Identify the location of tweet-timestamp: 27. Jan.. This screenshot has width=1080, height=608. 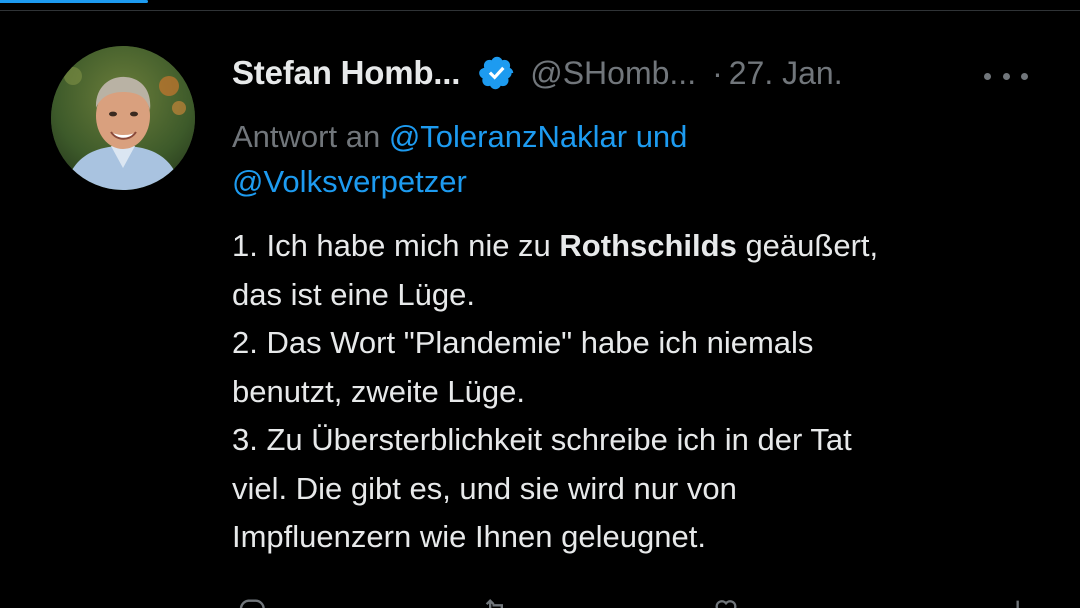
(786, 73).